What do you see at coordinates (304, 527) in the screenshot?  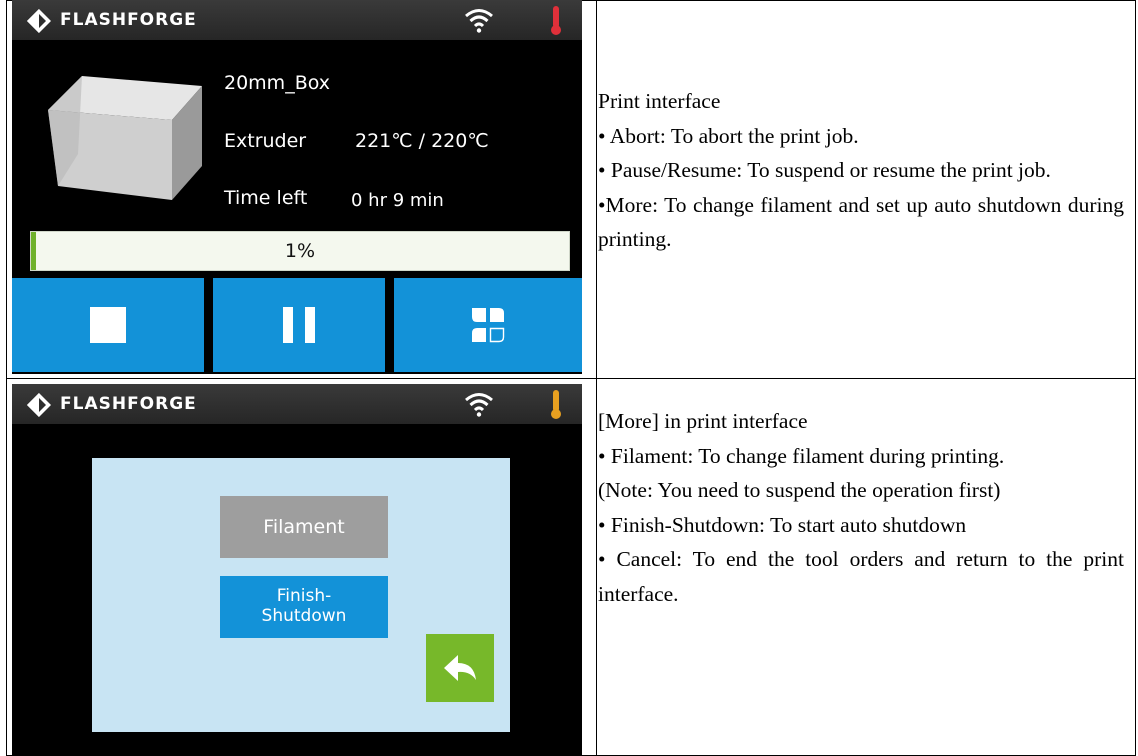 I see `filament-button: Filament` at bounding box center [304, 527].